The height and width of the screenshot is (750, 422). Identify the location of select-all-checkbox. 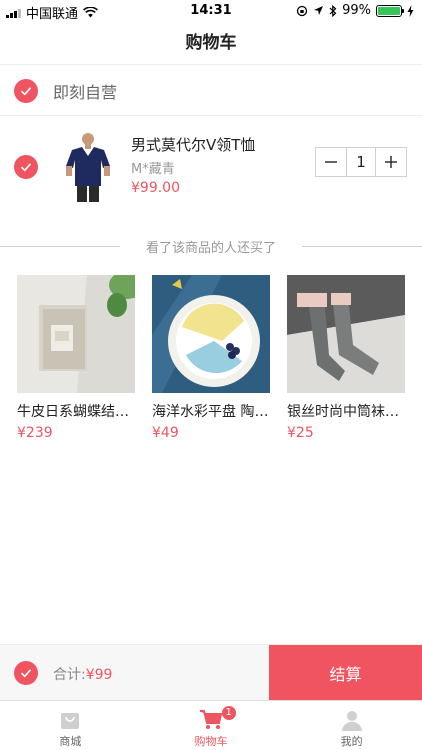
(26, 673).